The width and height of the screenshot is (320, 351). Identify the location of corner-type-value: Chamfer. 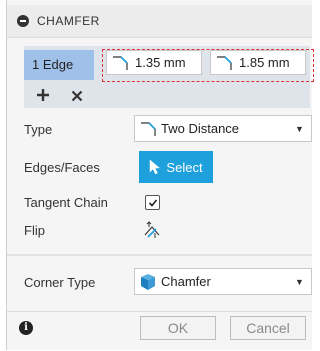
(186, 281).